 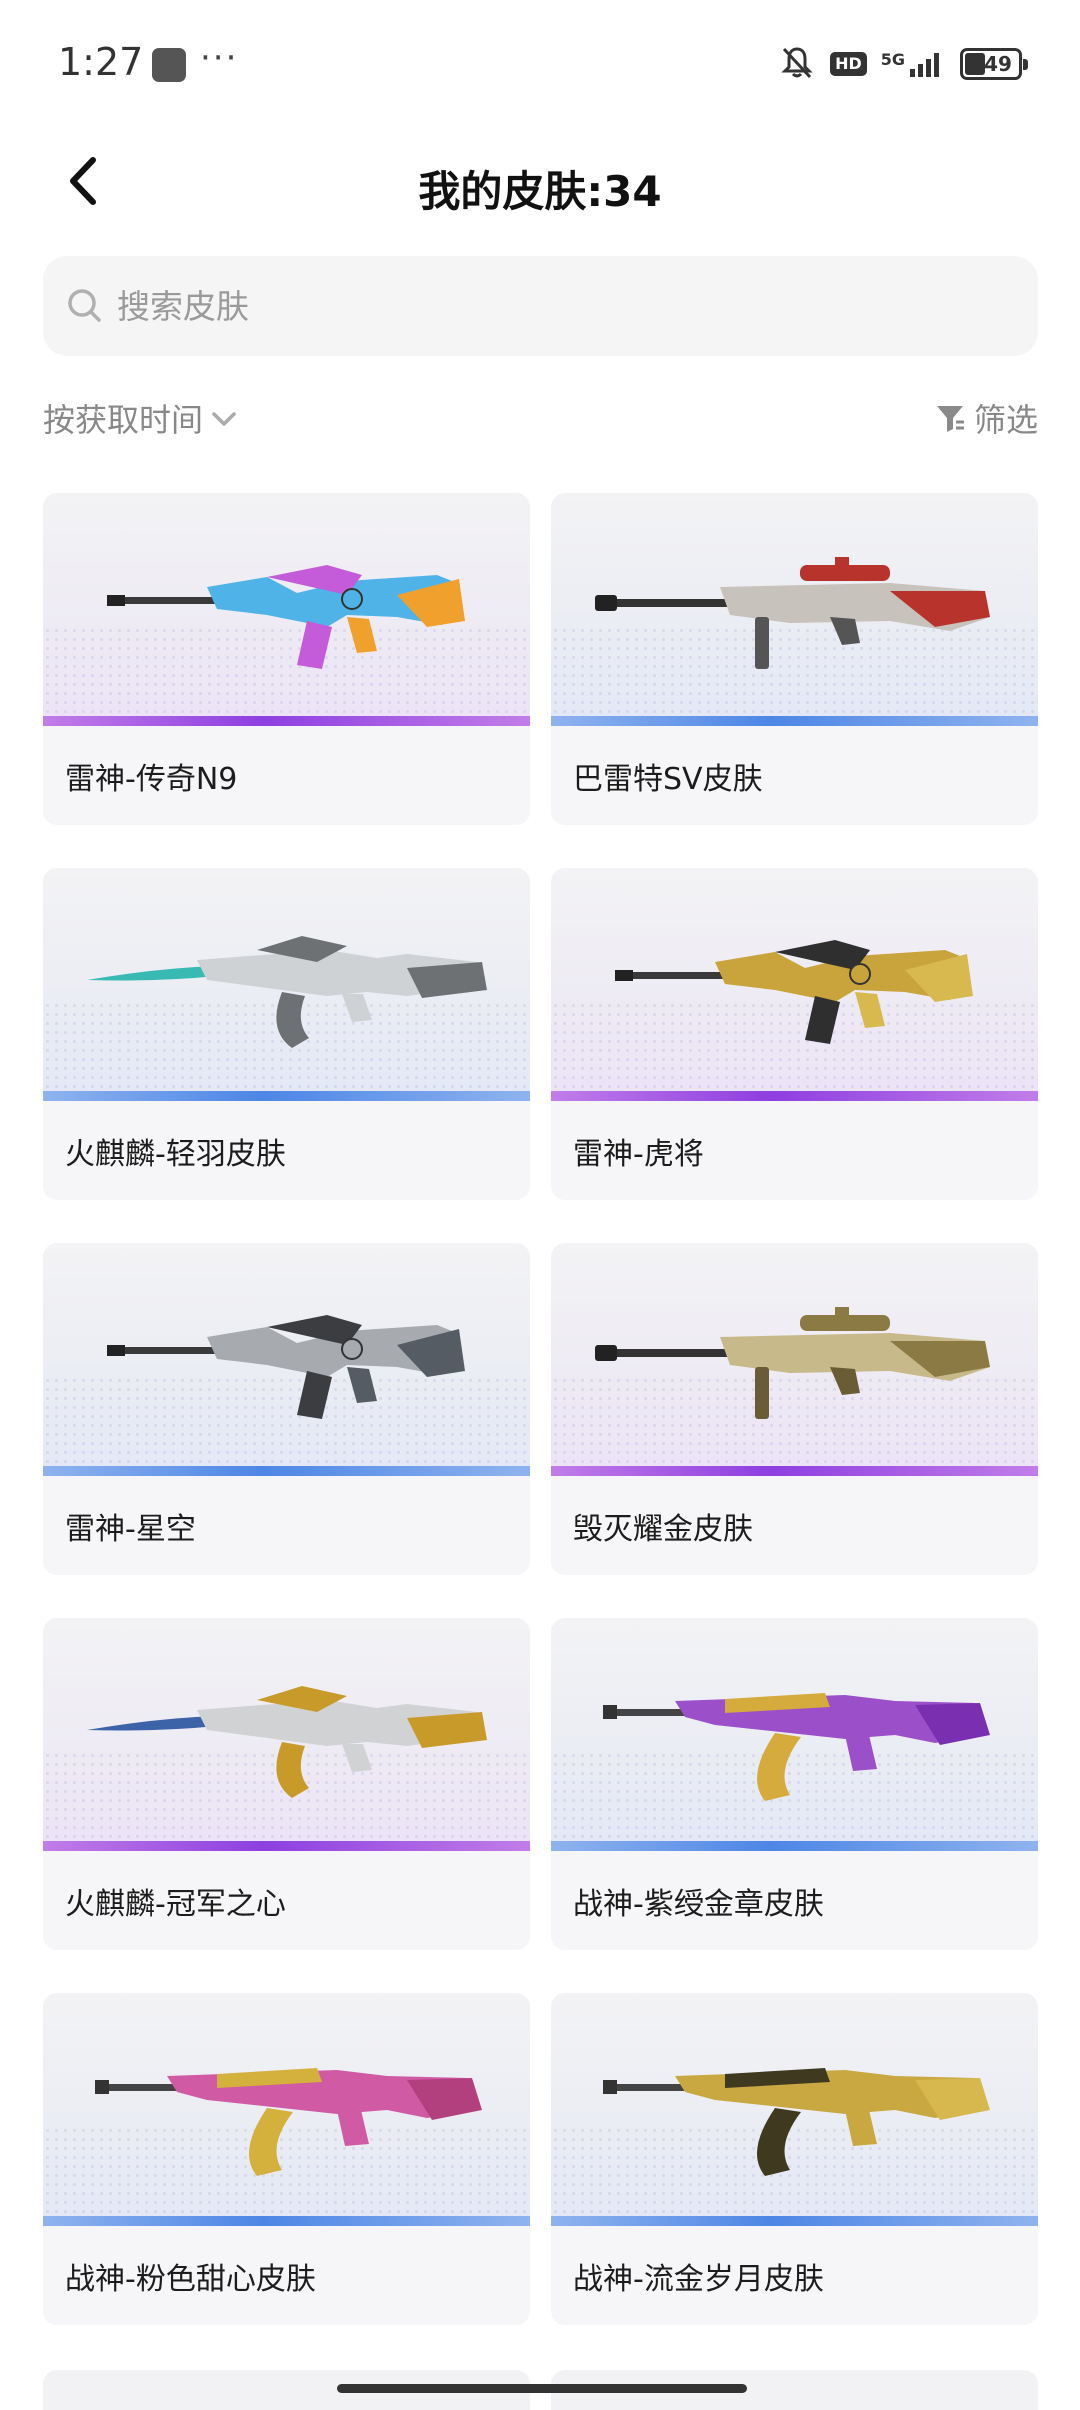 I want to click on status-indicators: HD 5G 49, so click(x=903, y=64).